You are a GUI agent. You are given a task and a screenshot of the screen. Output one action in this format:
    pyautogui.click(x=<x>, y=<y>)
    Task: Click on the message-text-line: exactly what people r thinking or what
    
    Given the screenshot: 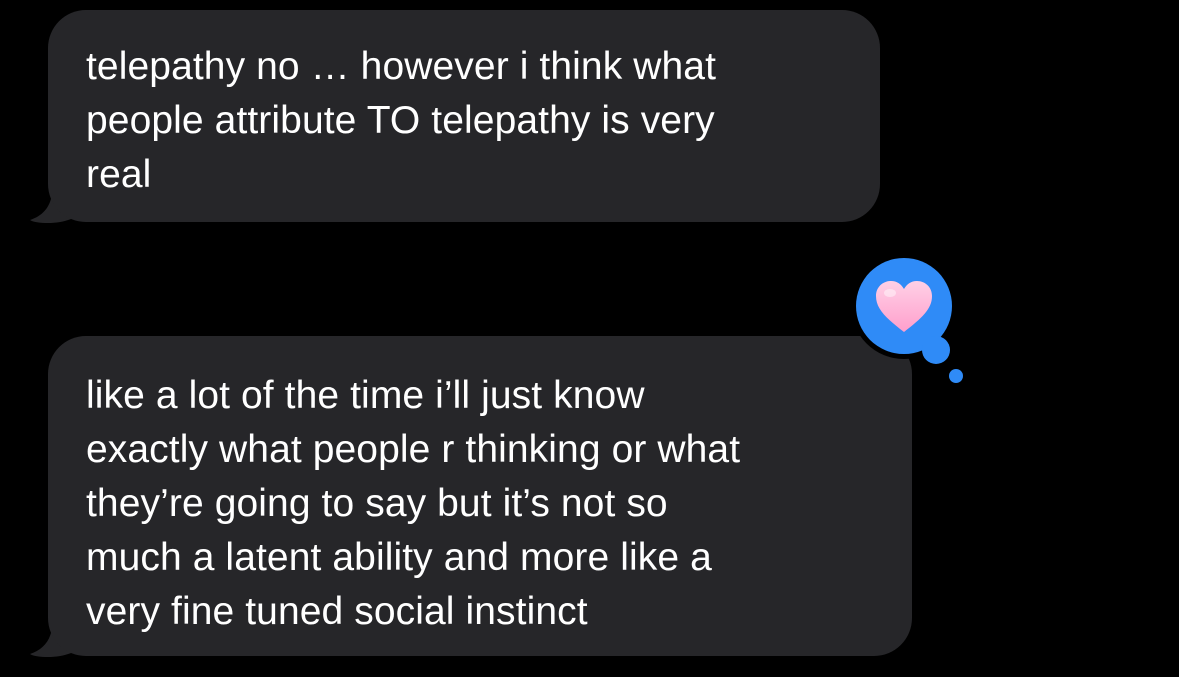 What is the action you would take?
    pyautogui.click(x=413, y=449)
    